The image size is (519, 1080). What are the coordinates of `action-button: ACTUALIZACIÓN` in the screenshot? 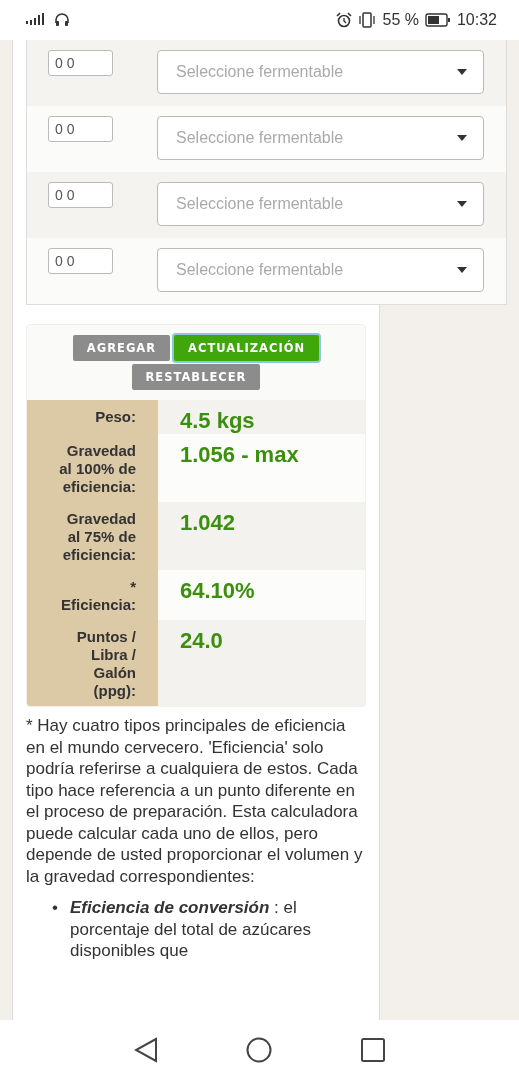 It's located at (247, 348).